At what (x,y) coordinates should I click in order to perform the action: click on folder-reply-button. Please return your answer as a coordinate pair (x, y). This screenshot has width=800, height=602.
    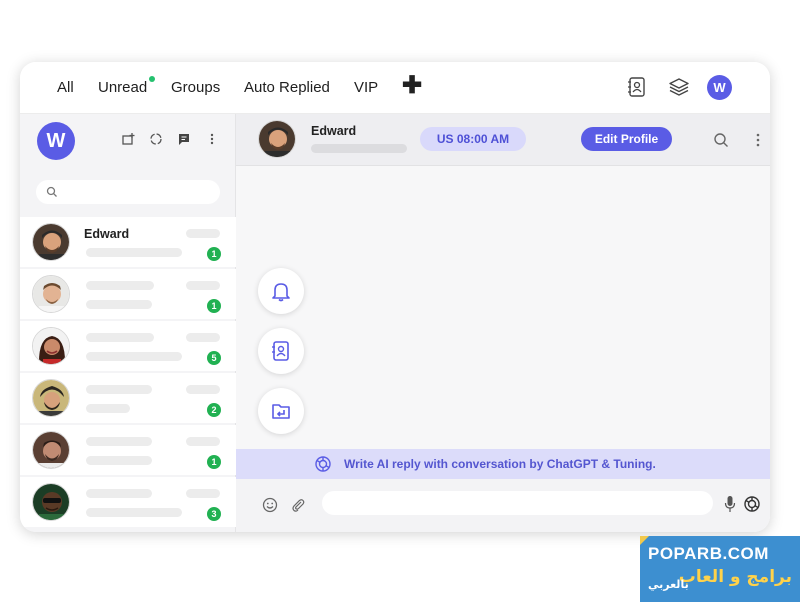
    Looking at the image, I should click on (281, 411).